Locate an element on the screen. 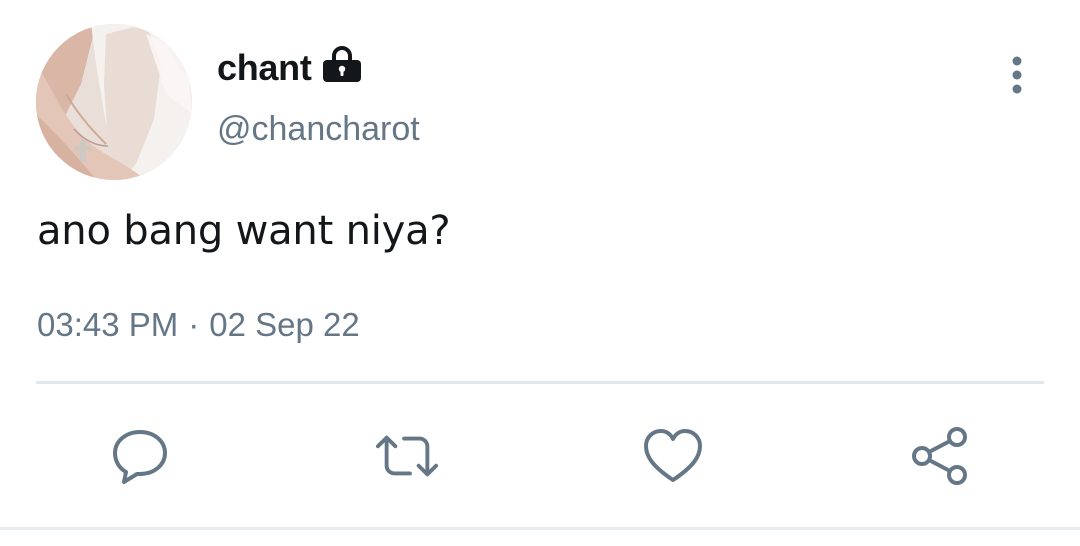 This screenshot has width=1080, height=546. tweet-date: 02 Sep 22 is located at coordinates (284, 324).